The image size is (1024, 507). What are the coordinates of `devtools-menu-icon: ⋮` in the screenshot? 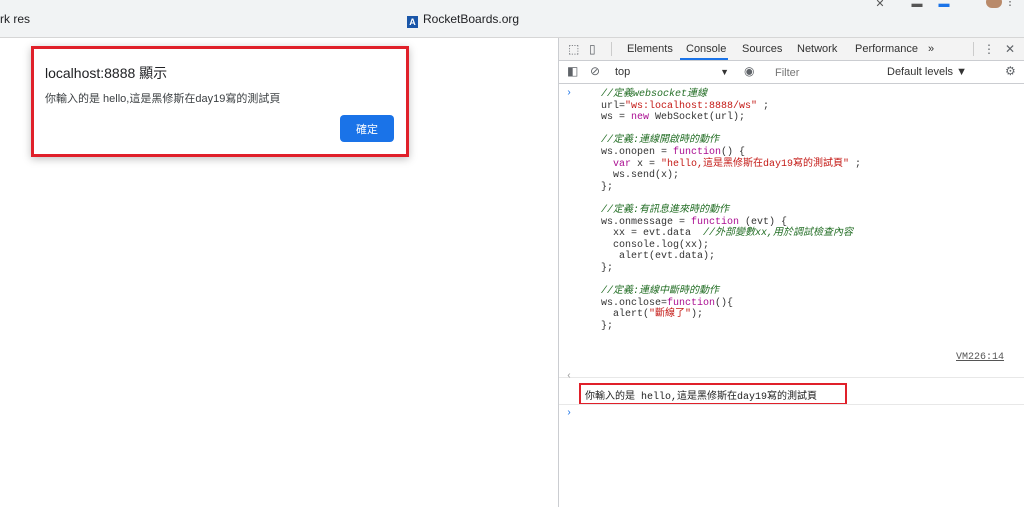 It's located at (989, 49).